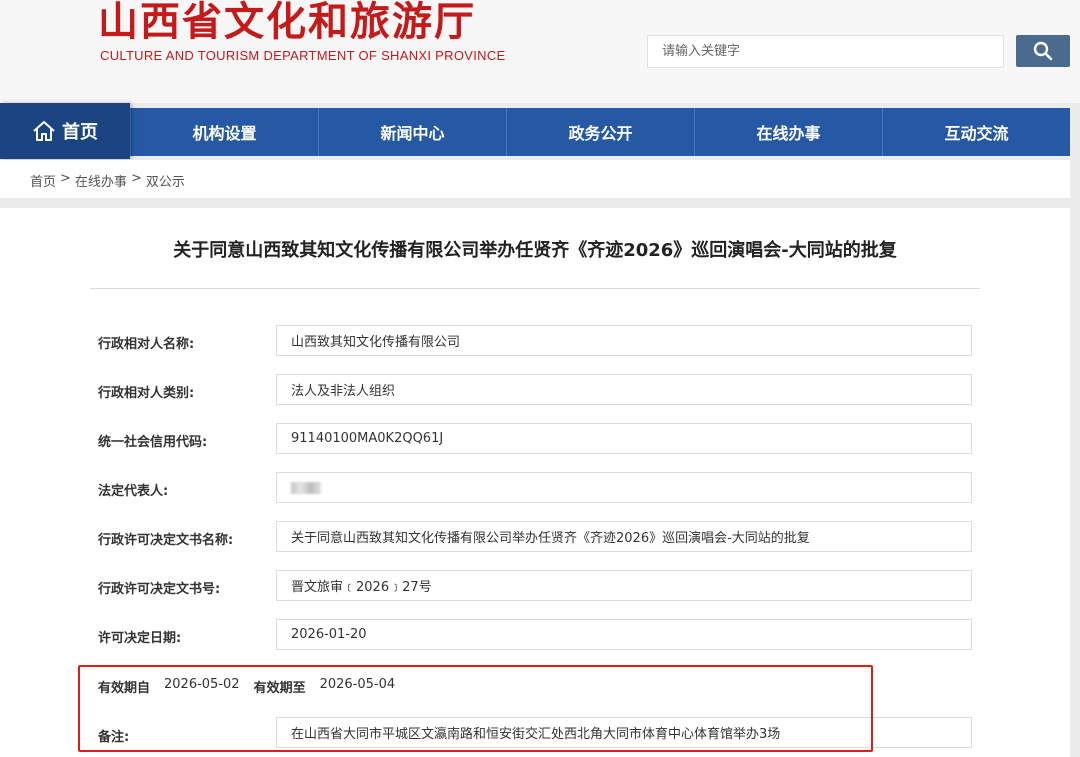  What do you see at coordinates (624, 585) in the screenshot?
I see `field-value-decision-doc-no: 晋文旅审﹝2026﹞27号` at bounding box center [624, 585].